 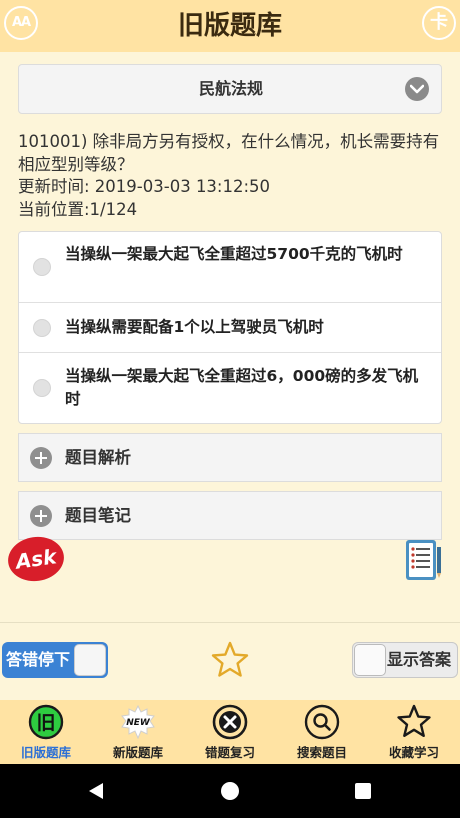 I want to click on bottom-nav: 旧 旧版题库 NEW 新版题库 错题复习 搜索题目 收藏学习, so click(x=230, y=732).